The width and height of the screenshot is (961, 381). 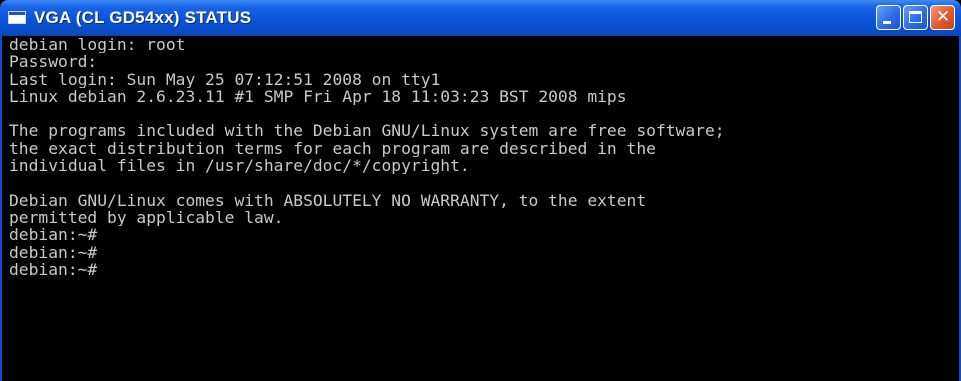 I want to click on terminal-line: Password:, so click(x=53, y=62).